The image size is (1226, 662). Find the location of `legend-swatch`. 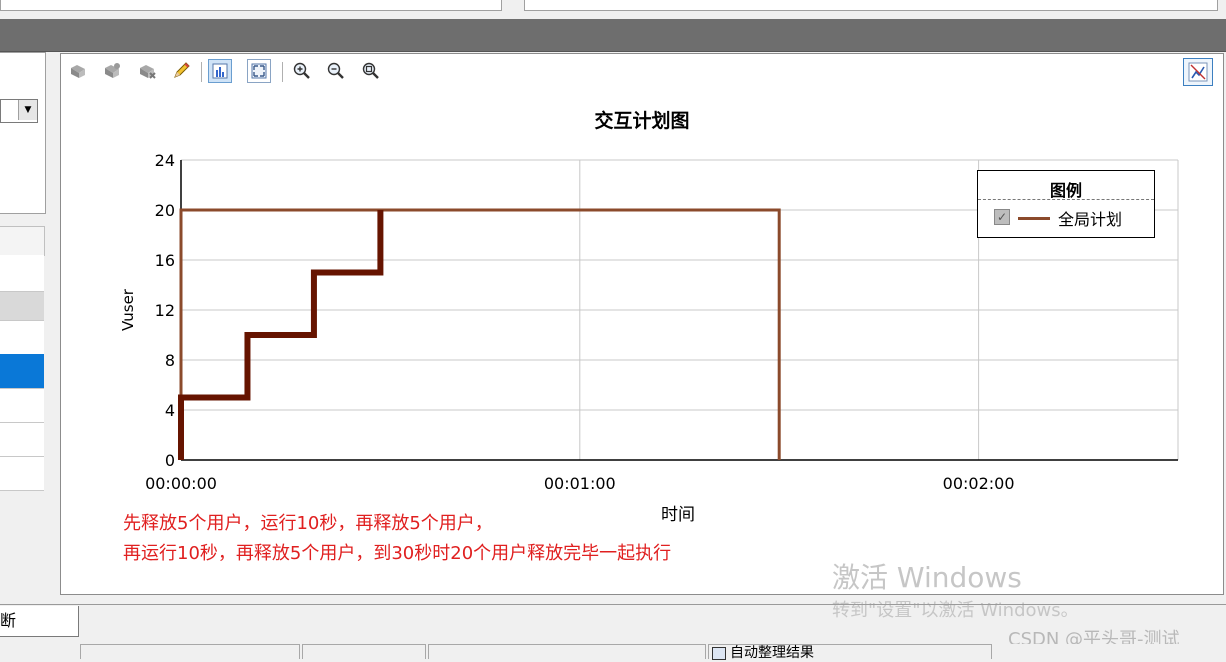

legend-swatch is located at coordinates (1034, 218).